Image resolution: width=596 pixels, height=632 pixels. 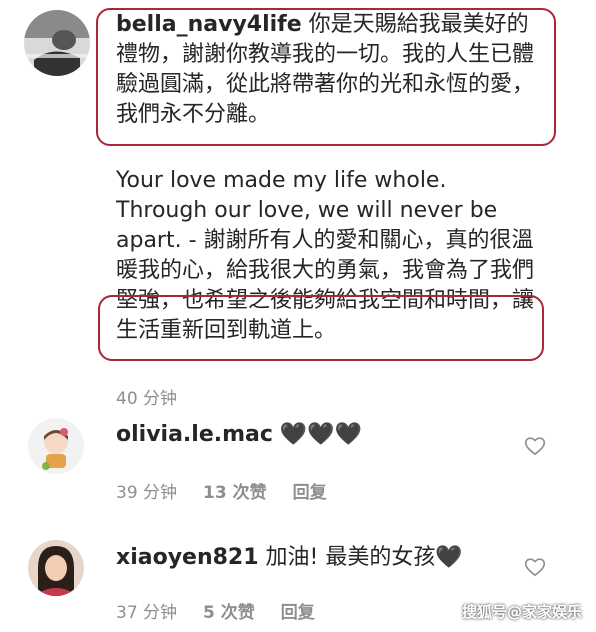 I want to click on comment-likes: 5 次赞, so click(x=229, y=610).